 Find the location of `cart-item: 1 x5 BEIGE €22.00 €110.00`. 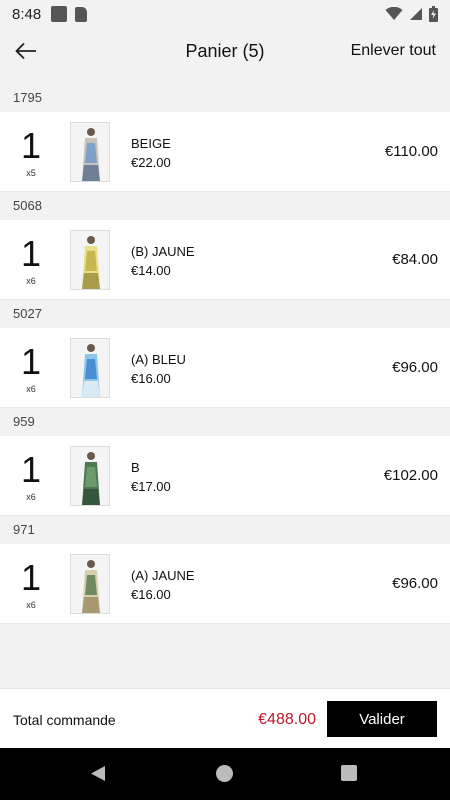

cart-item: 1 x5 BEIGE €22.00 €110.00 is located at coordinates (225, 152).